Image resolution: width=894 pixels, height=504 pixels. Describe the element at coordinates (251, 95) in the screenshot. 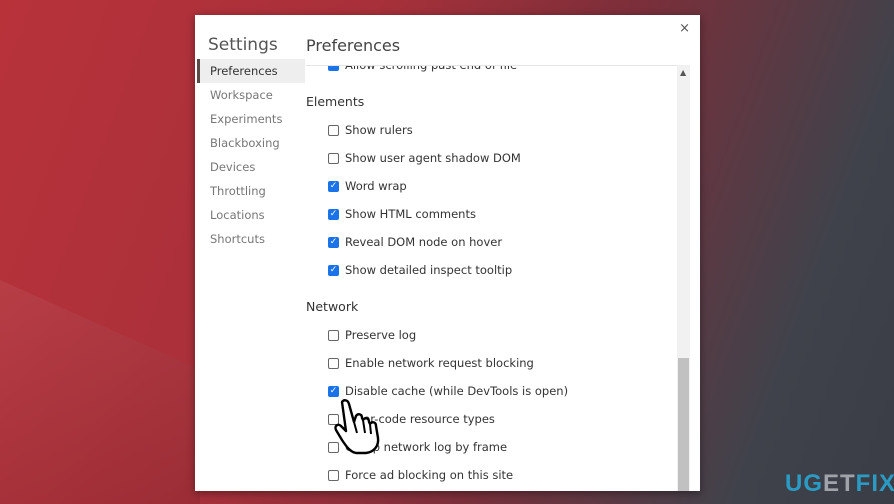

I see `sidebar-item-workspace: Workspace` at that location.